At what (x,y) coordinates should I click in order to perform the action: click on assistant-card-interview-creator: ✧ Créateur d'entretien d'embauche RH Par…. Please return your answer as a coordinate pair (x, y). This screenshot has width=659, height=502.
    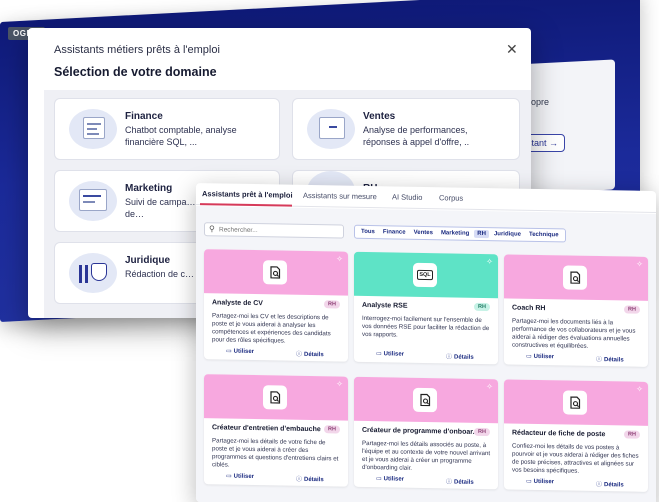
    Looking at the image, I should click on (276, 430).